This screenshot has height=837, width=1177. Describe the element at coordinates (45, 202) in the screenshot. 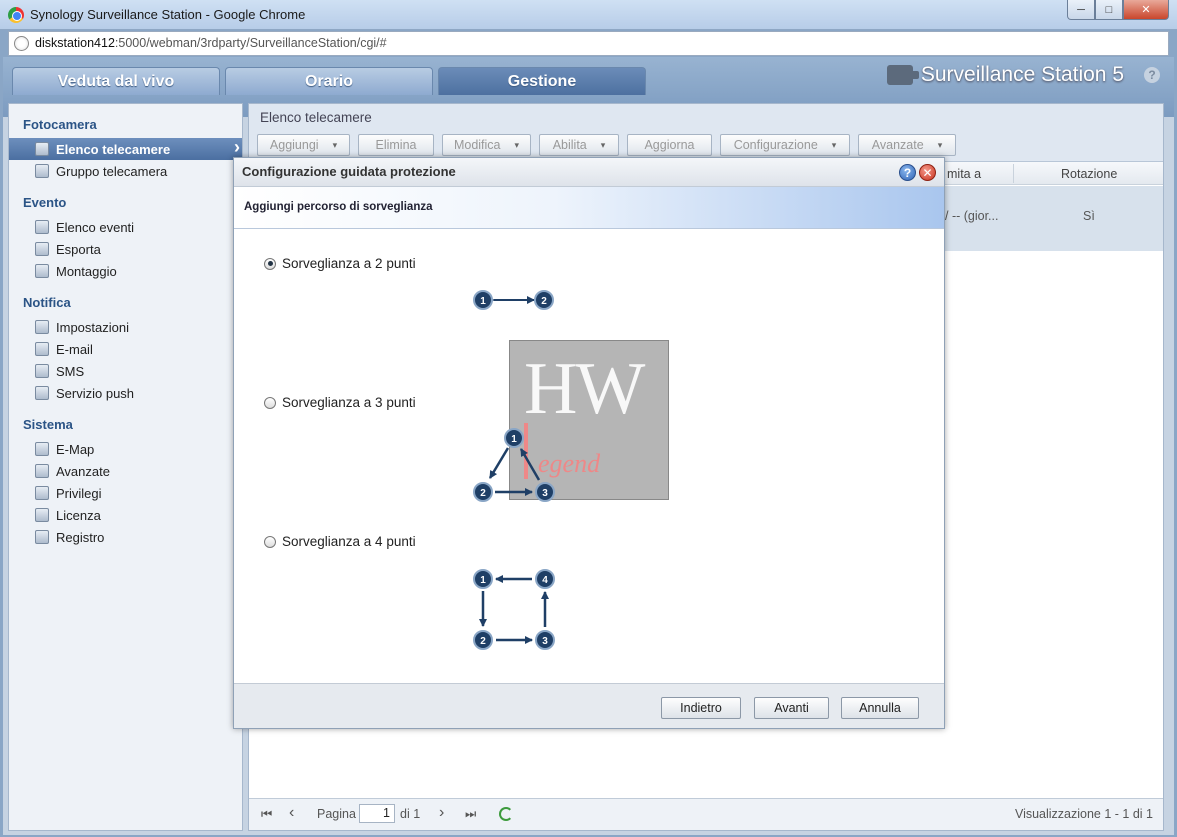

I see `sidebar-group-event: Evento` at that location.